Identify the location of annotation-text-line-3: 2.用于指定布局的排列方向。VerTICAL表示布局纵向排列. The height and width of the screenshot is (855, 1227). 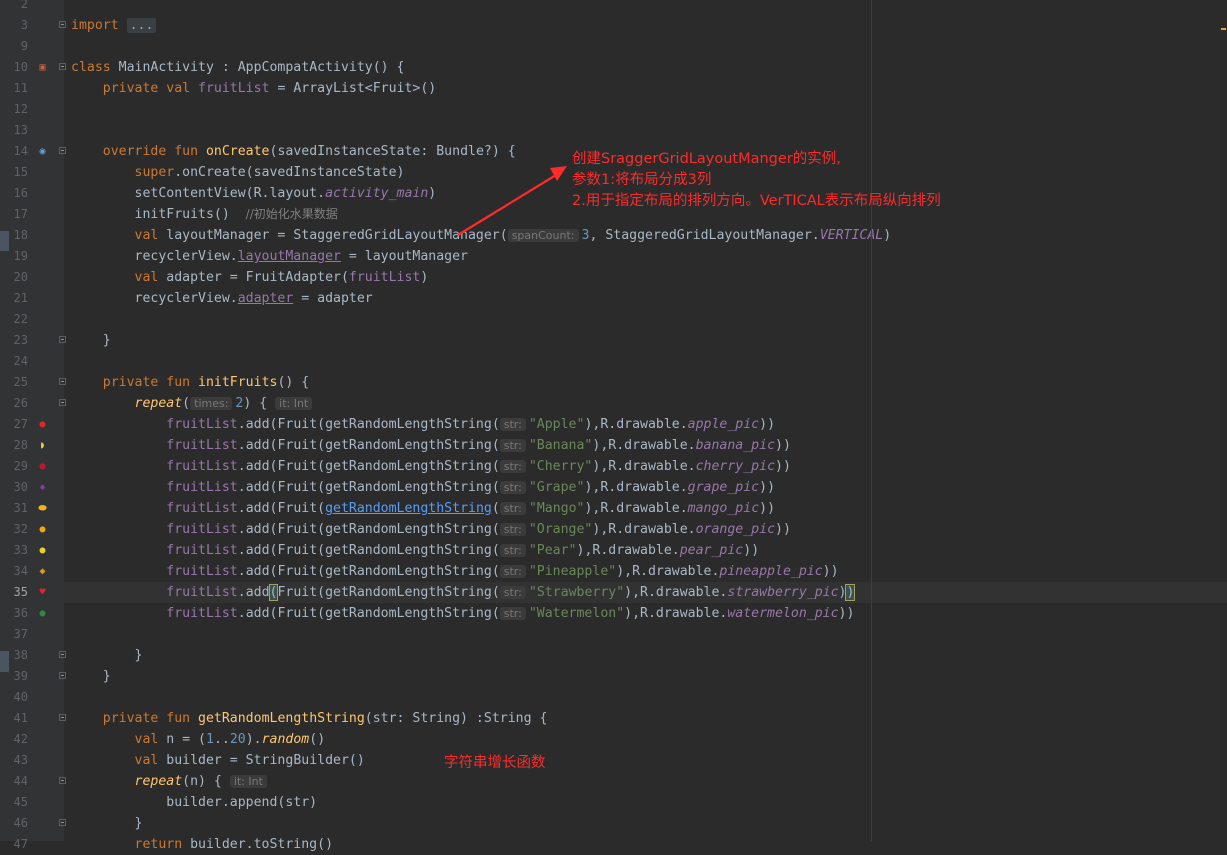
(756, 201).